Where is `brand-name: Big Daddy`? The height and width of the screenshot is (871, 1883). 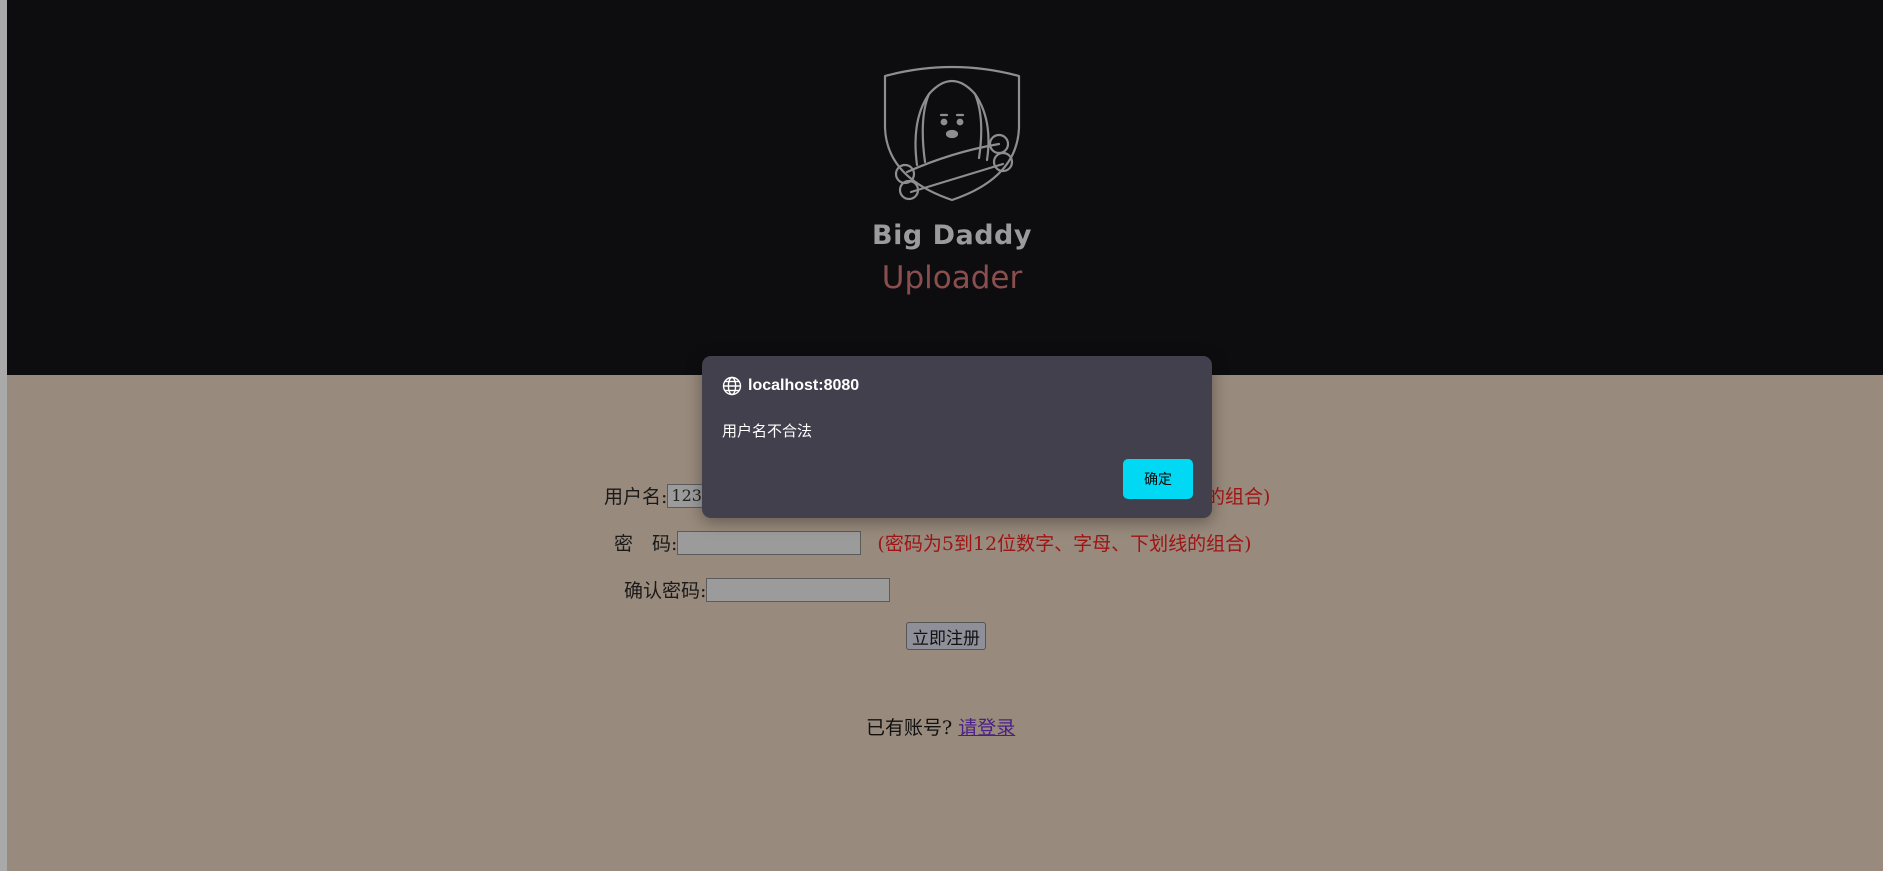
brand-name: Big Daddy is located at coordinates (952, 235).